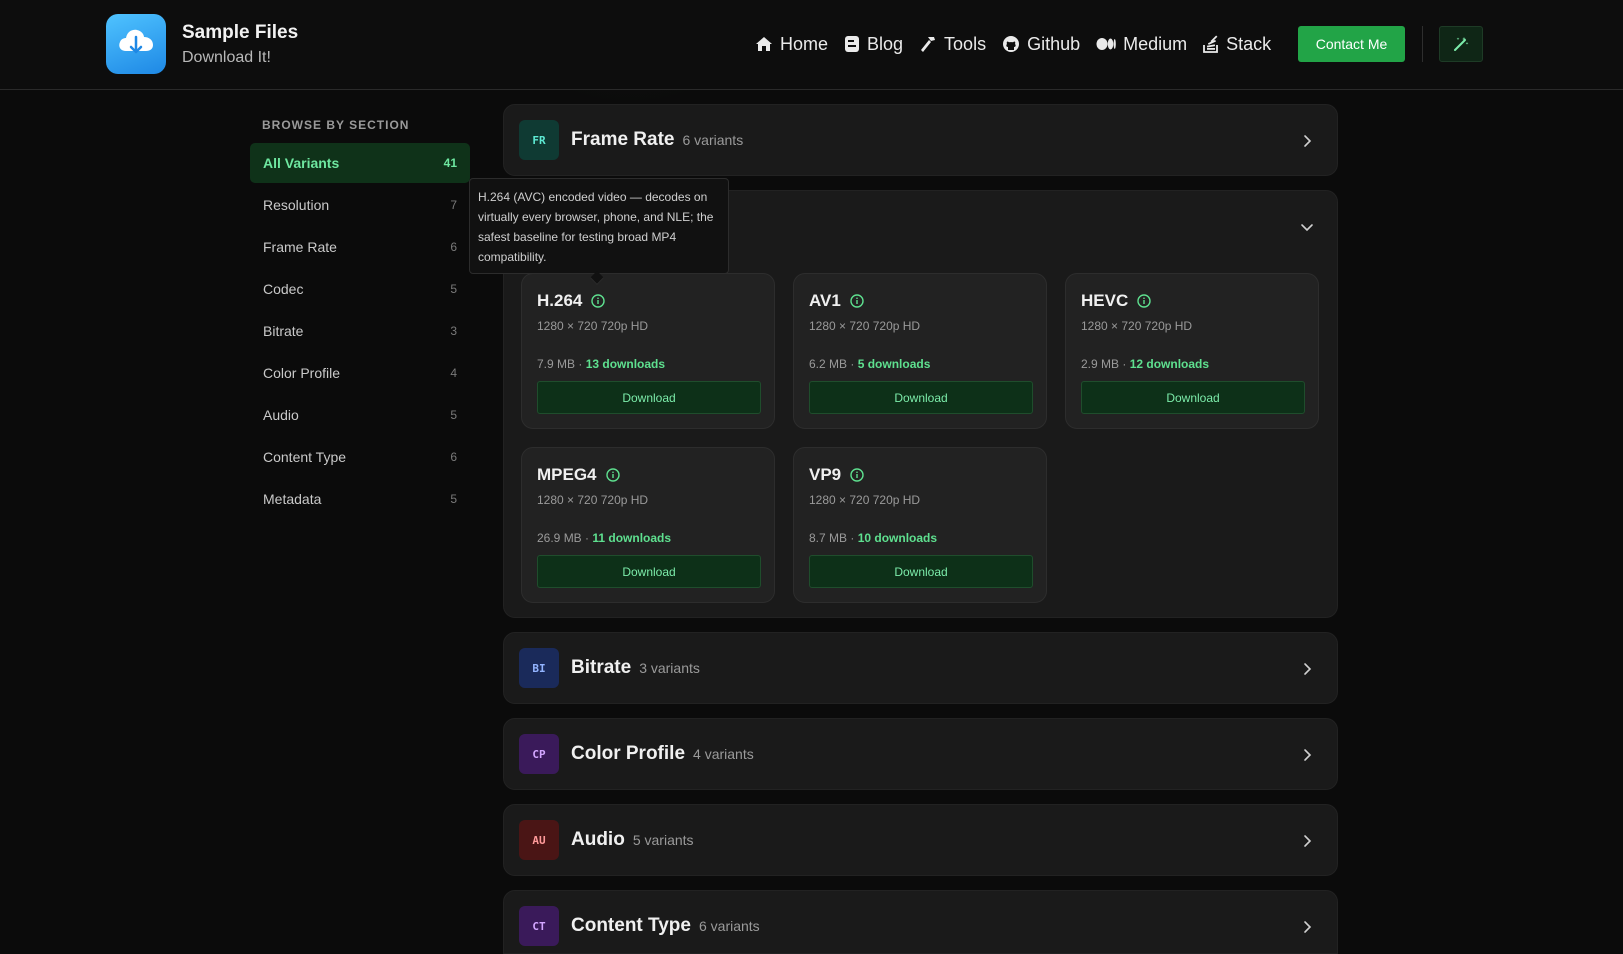 This screenshot has height=954, width=1623. What do you see at coordinates (1461, 44) in the screenshot?
I see `theme-toggle-button` at bounding box center [1461, 44].